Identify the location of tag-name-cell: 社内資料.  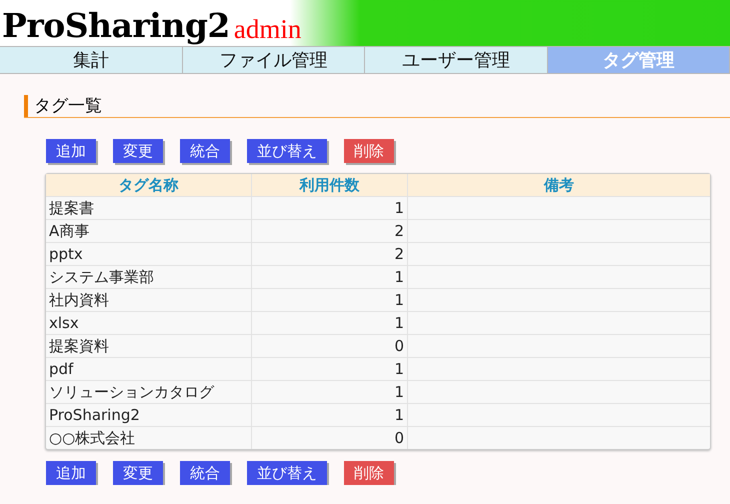
(149, 300).